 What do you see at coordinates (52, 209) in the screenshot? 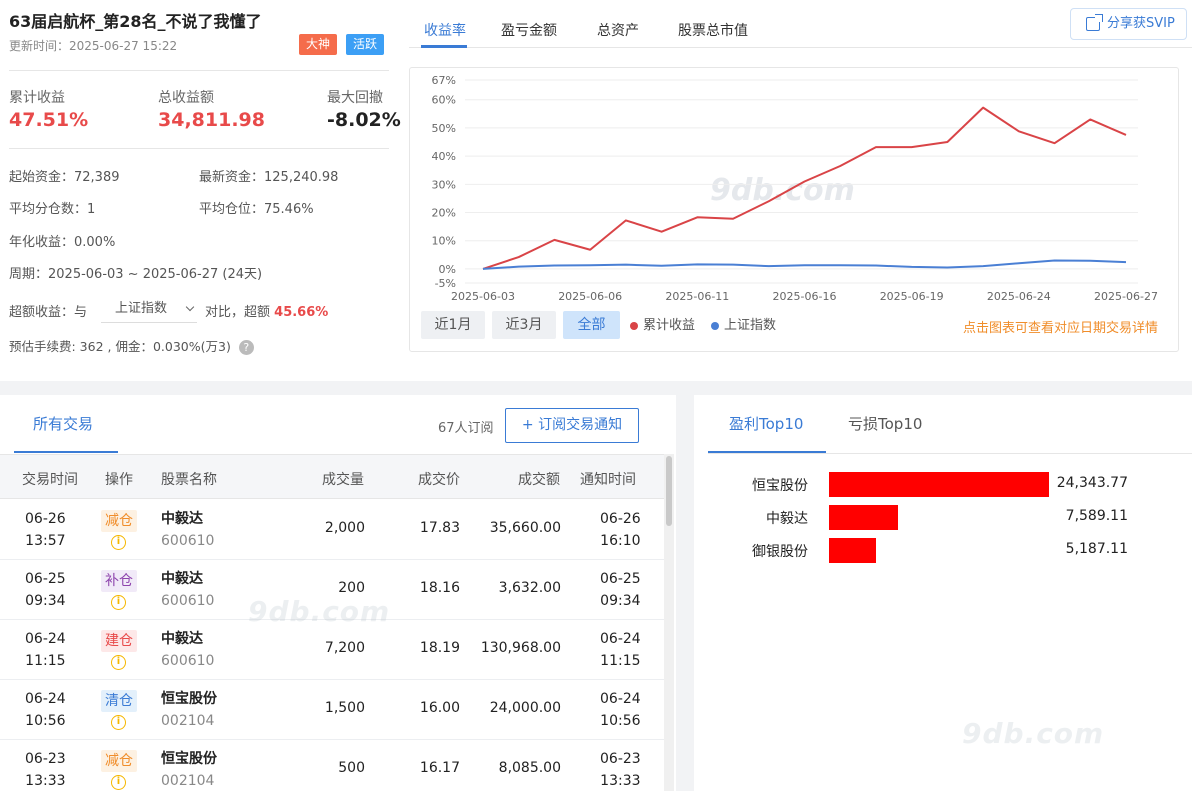
I see `avg-splits: 平均分仓数：1` at bounding box center [52, 209].